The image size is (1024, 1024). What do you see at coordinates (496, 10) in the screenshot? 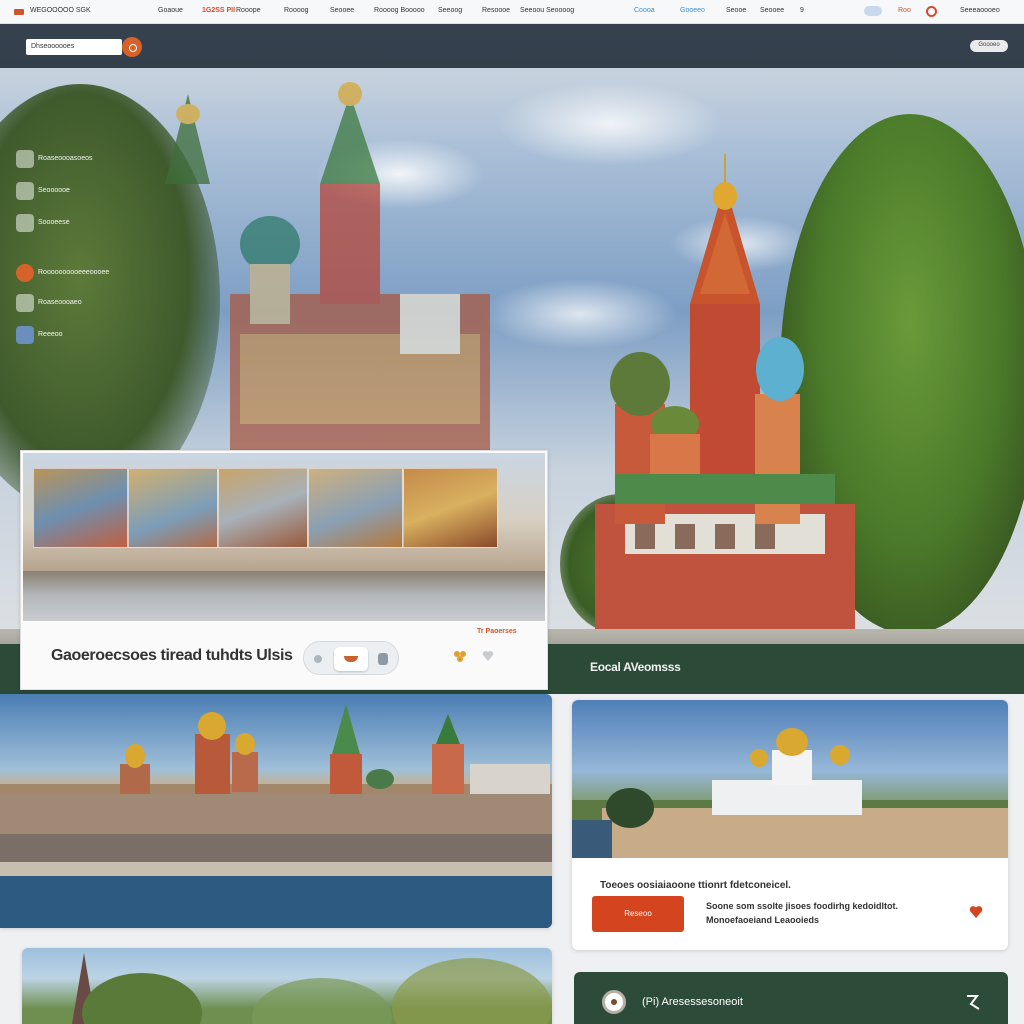
I see `nav-link-8: Resoooe` at bounding box center [496, 10].